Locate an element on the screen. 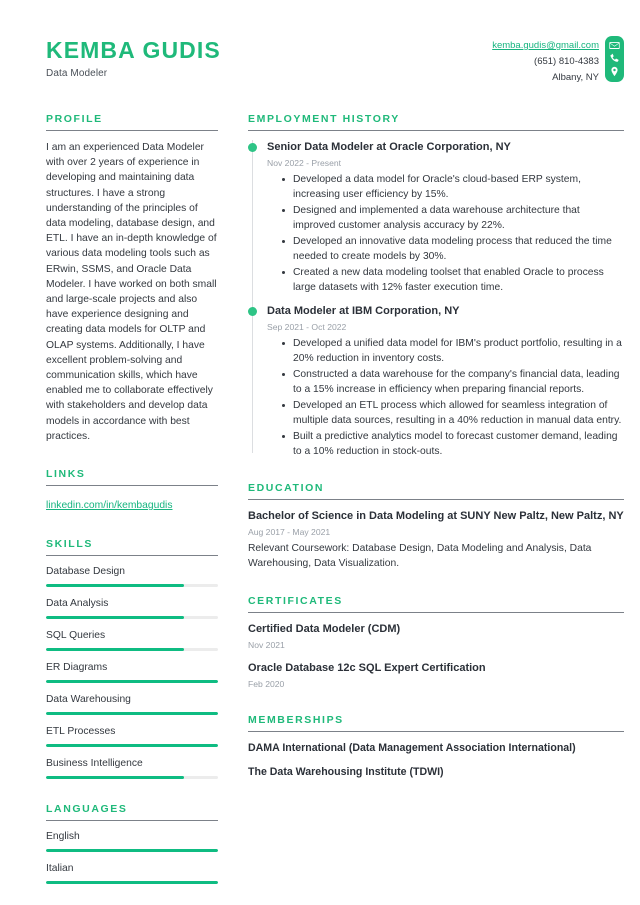  skill-label: ETL Processes is located at coordinates (81, 732).